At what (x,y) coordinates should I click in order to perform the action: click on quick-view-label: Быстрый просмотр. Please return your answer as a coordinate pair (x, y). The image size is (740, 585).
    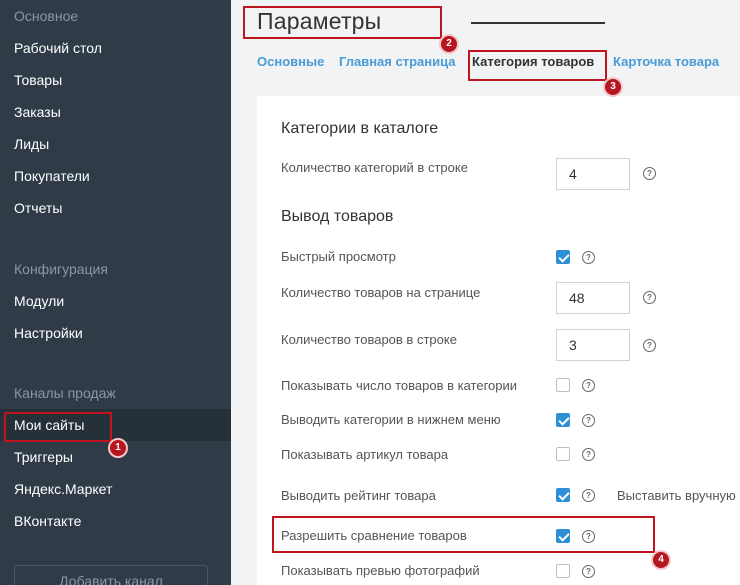
    Looking at the image, I should click on (338, 256).